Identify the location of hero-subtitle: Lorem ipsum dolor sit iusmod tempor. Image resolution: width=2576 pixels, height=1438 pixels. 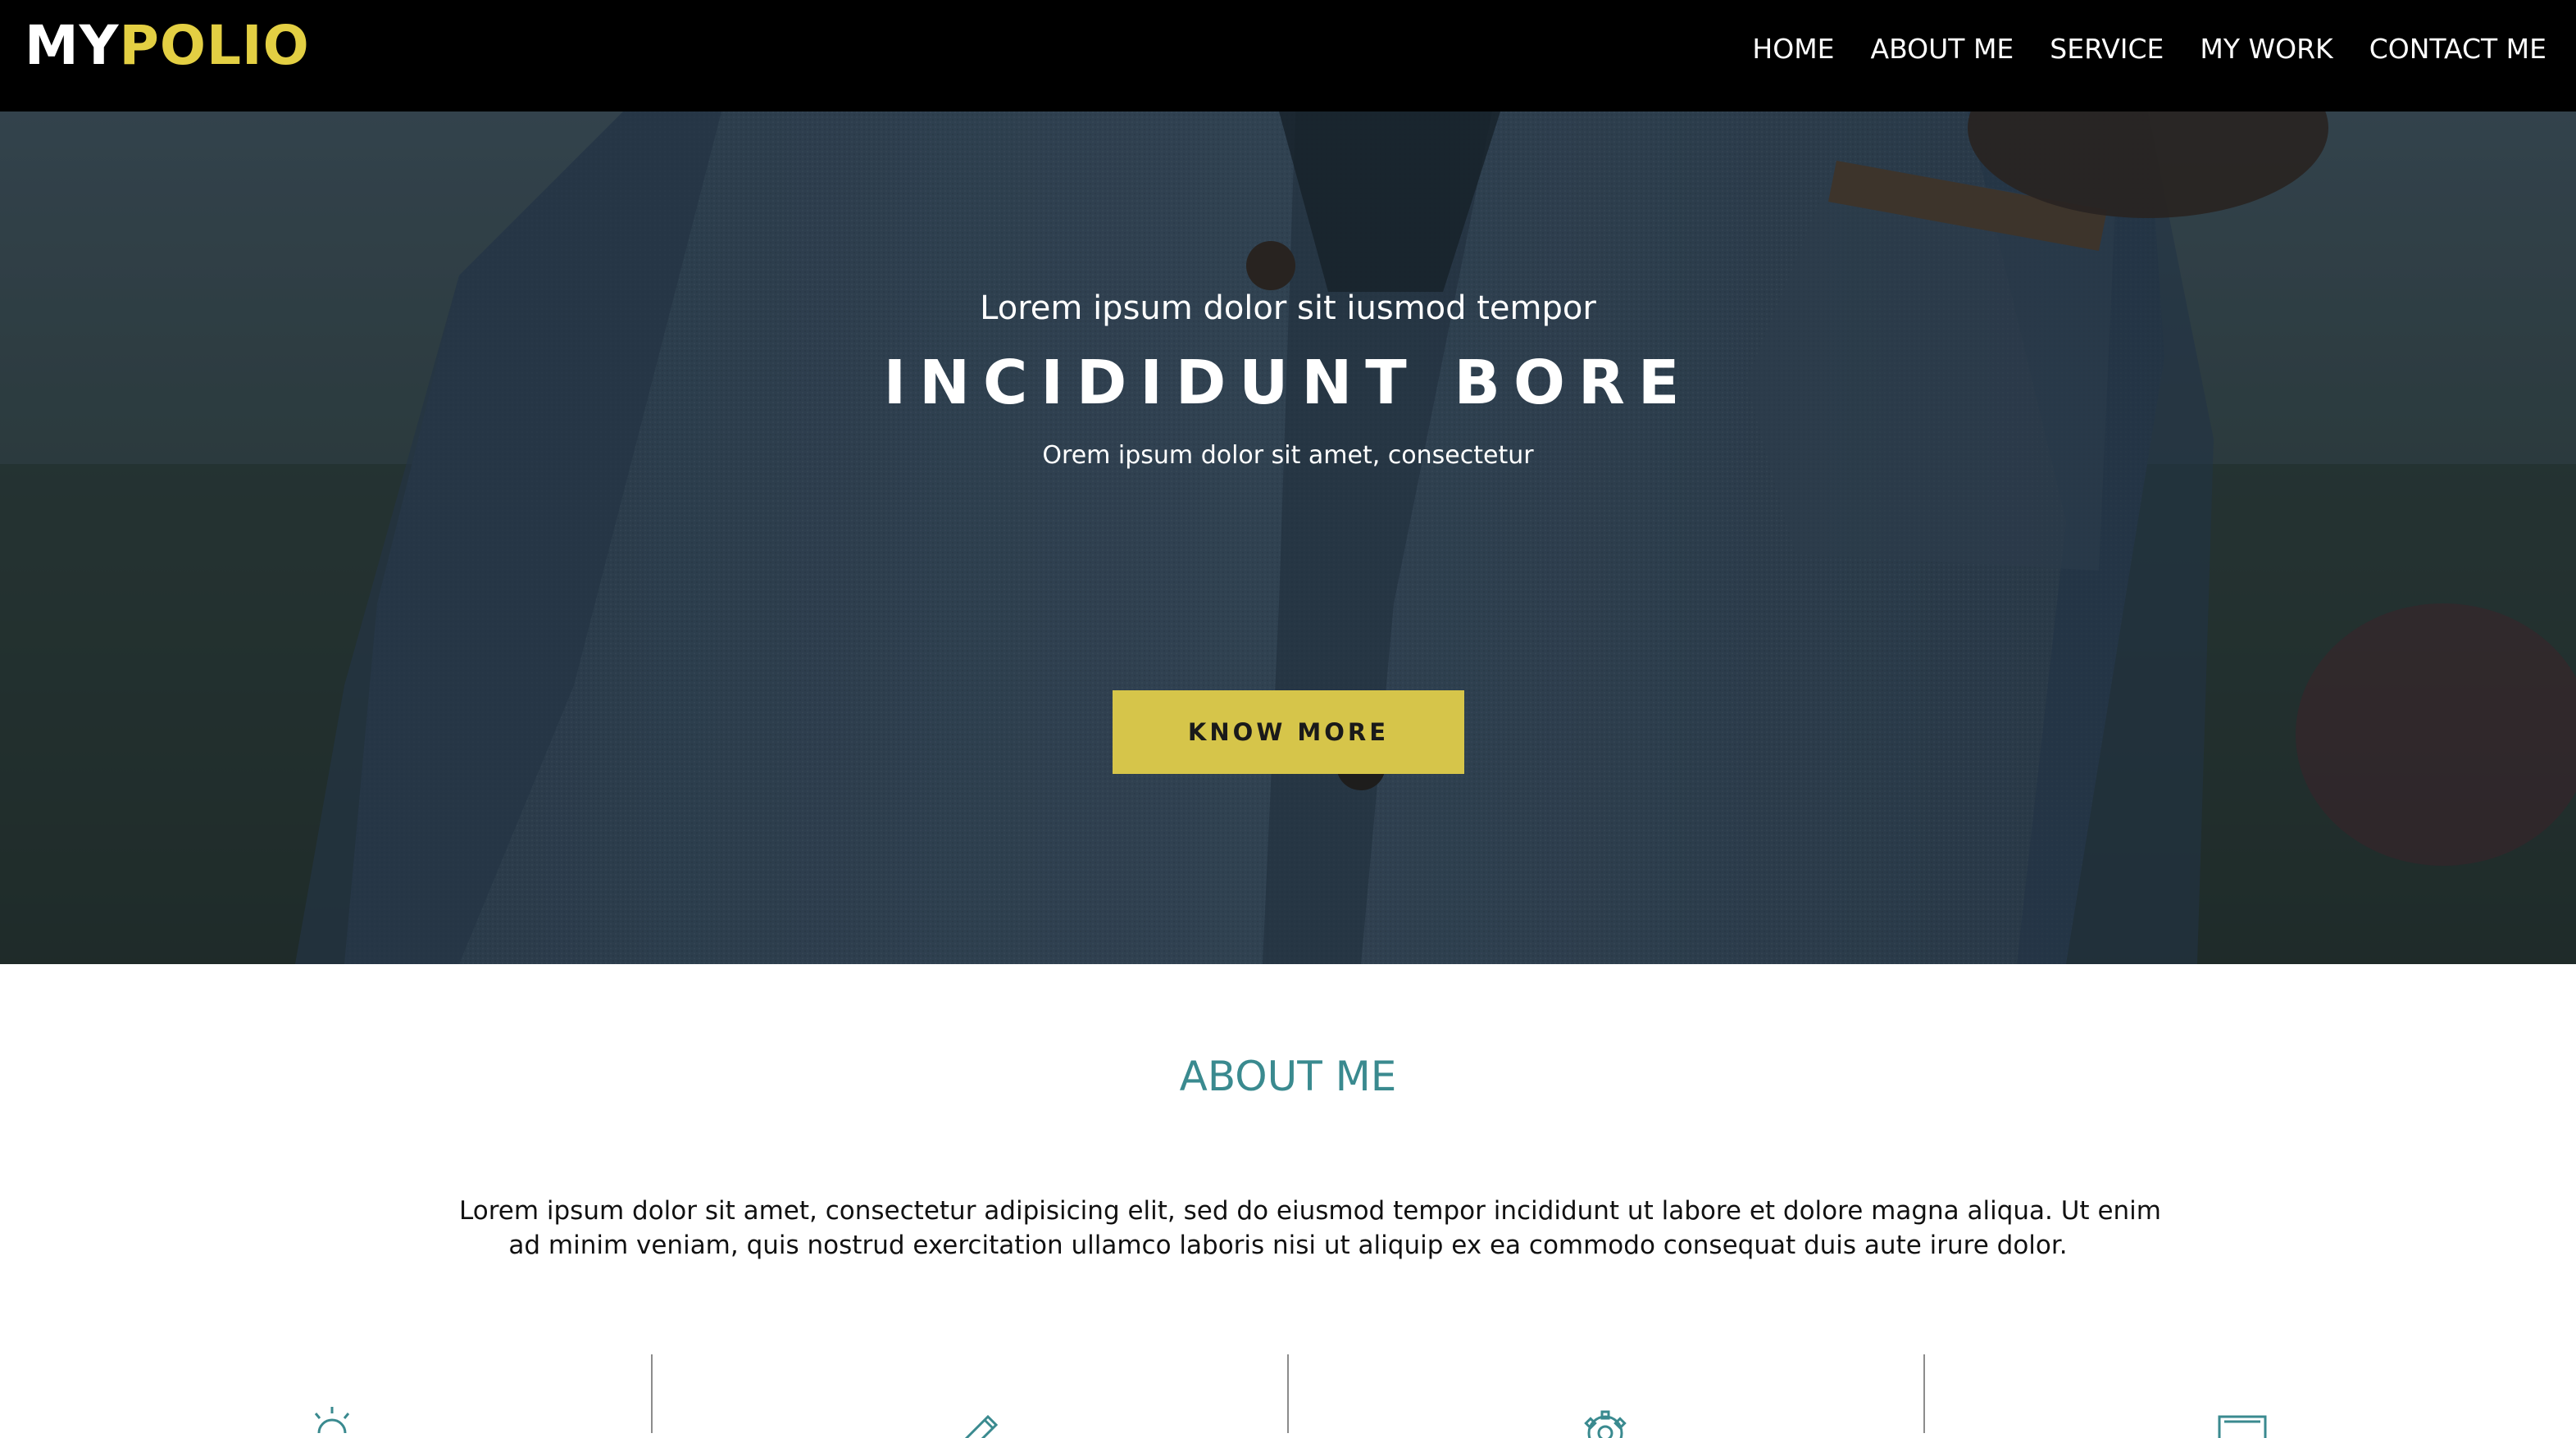
(1288, 308).